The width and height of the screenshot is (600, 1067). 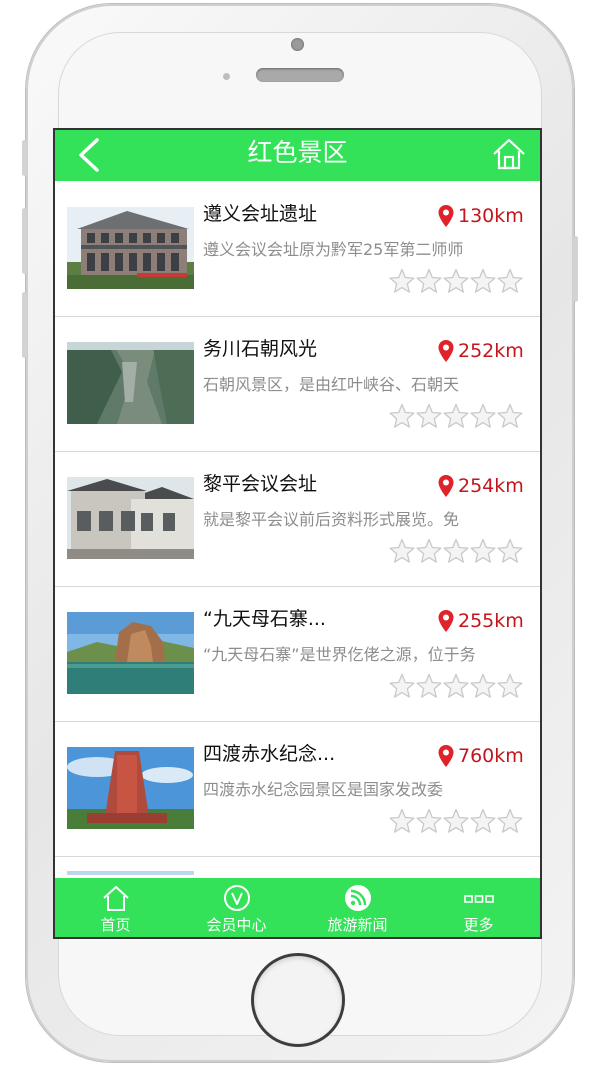 I want to click on spot-description: 石朝风景区，是由红叶峡谷、石朝天, so click(x=331, y=384).